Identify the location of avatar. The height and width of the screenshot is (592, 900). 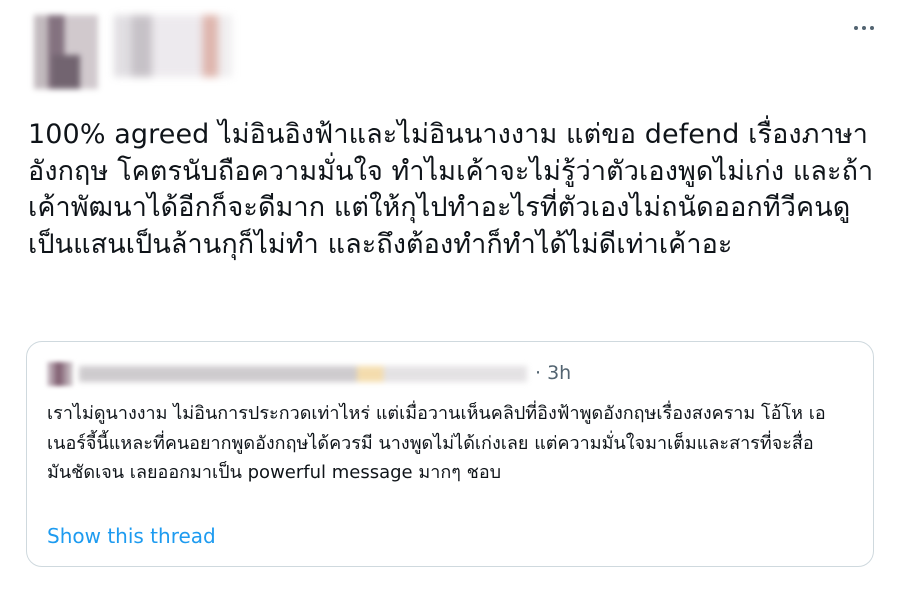
(66, 52).